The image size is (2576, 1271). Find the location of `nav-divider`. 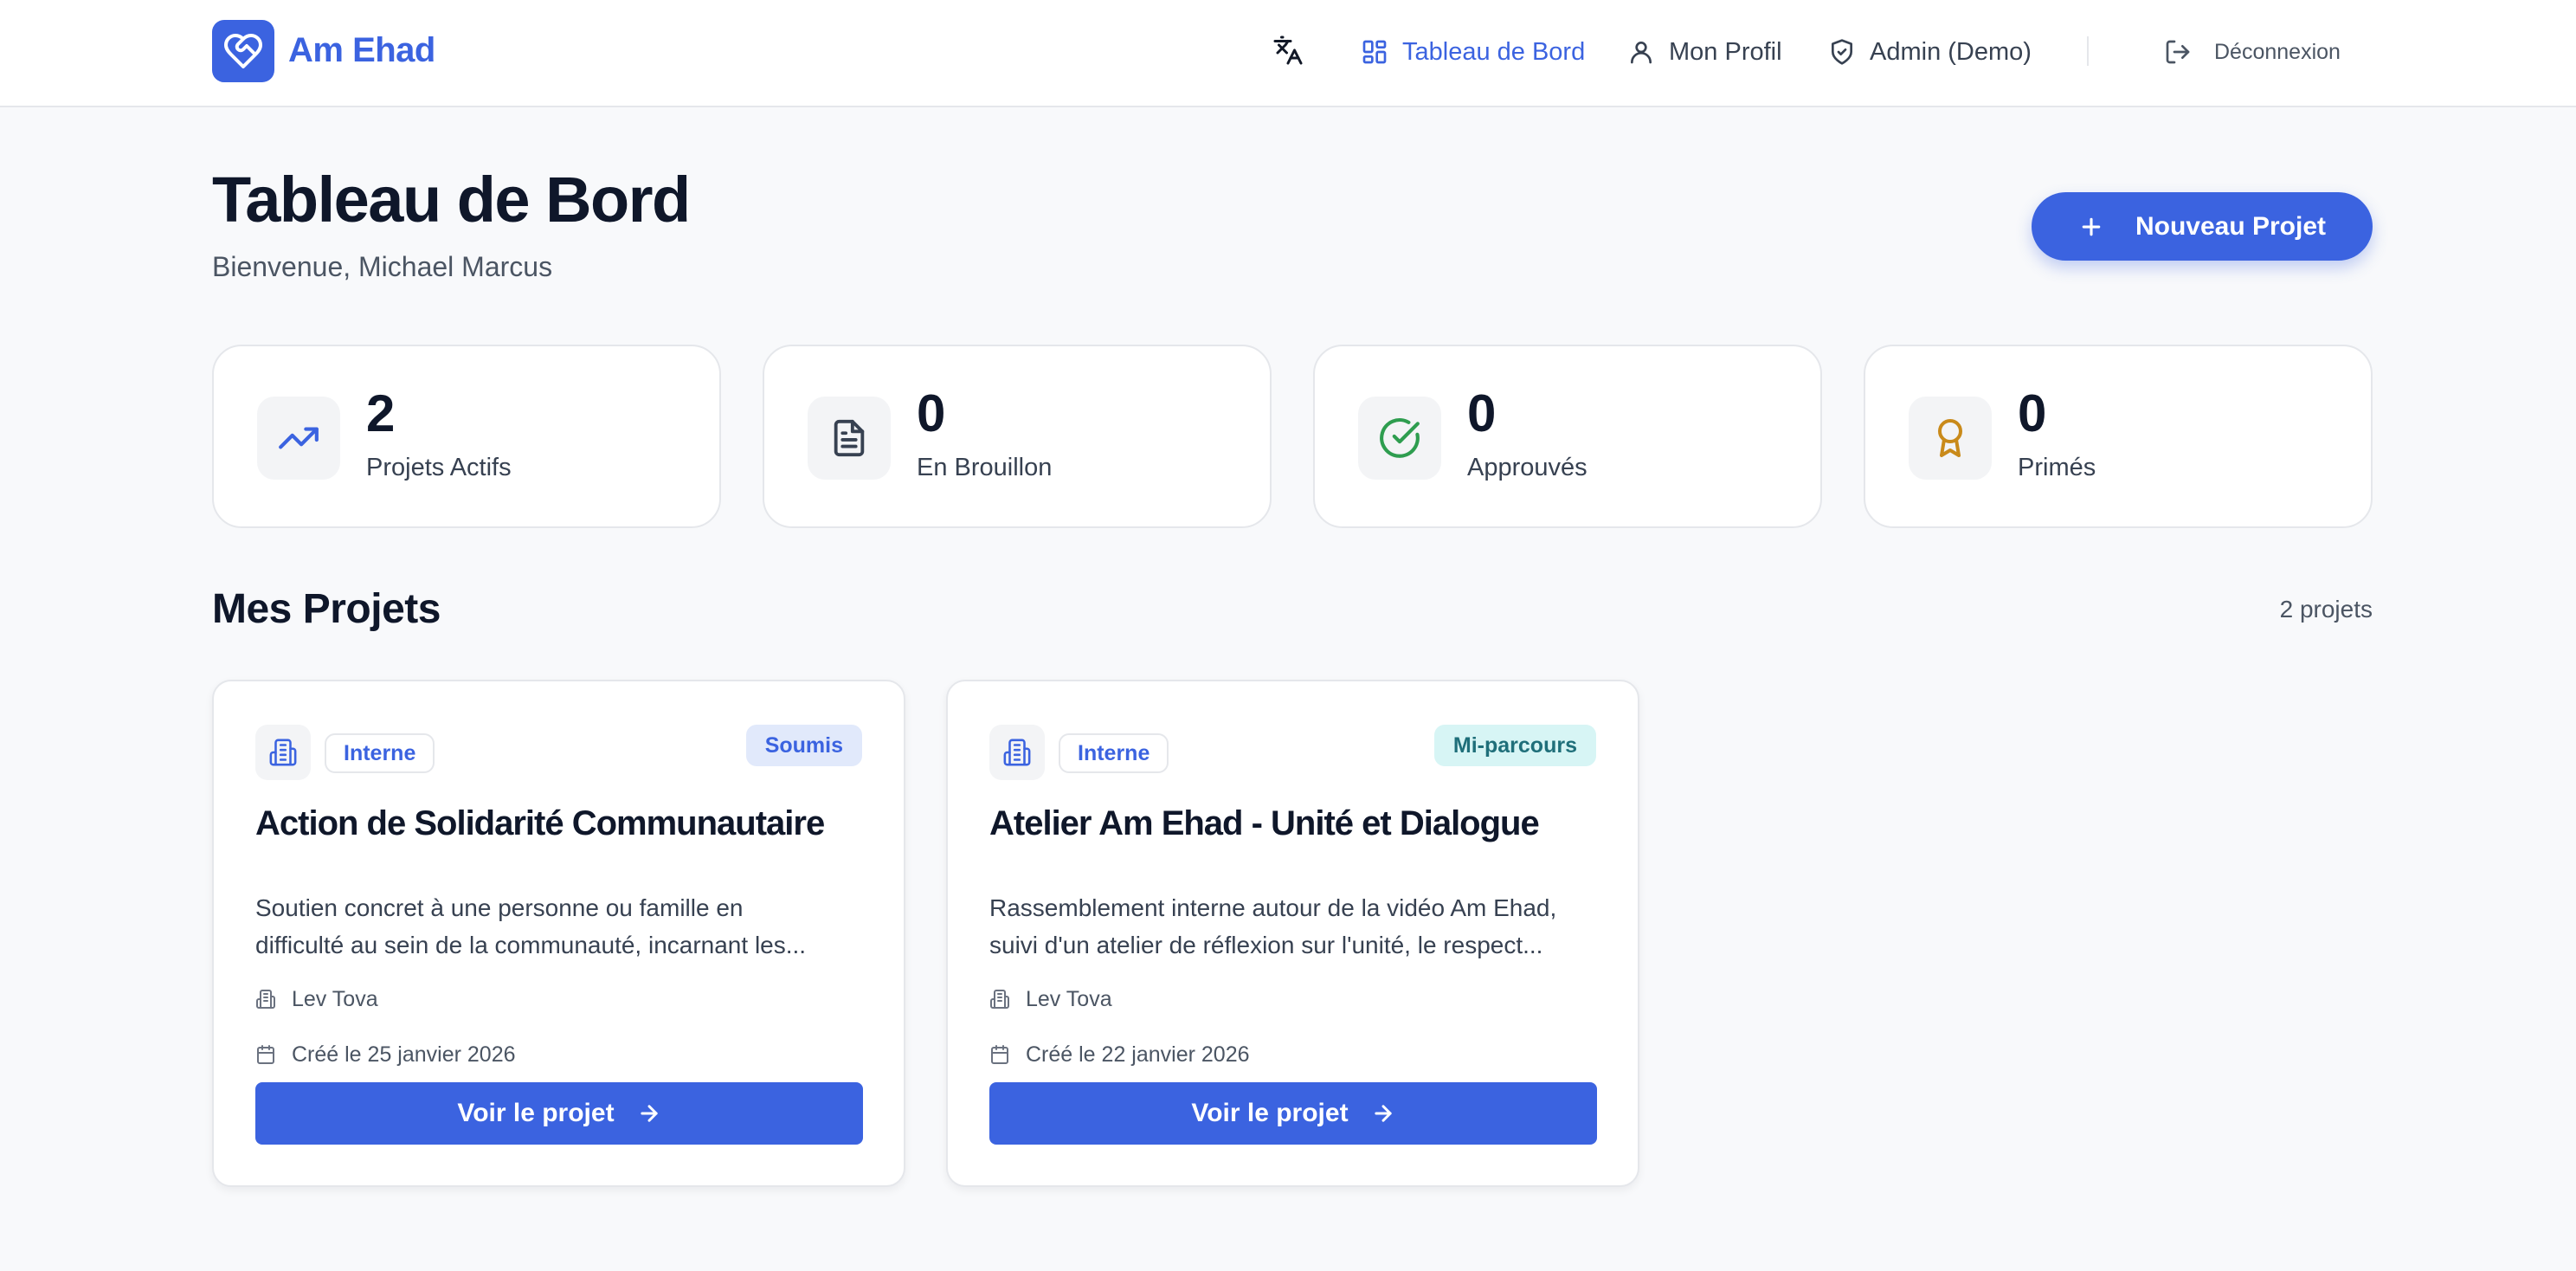

nav-divider is located at coordinates (2088, 51).